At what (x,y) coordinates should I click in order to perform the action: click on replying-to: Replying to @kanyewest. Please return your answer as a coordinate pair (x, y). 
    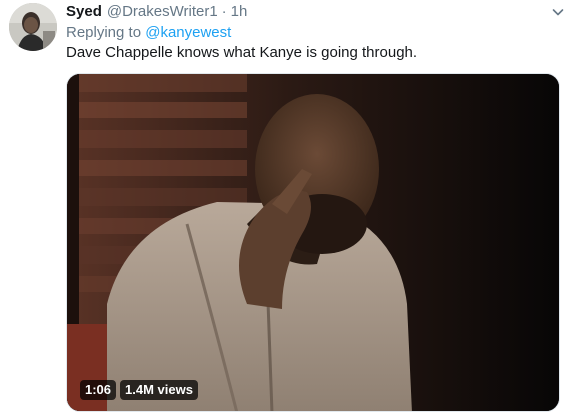
    Looking at the image, I should click on (148, 32).